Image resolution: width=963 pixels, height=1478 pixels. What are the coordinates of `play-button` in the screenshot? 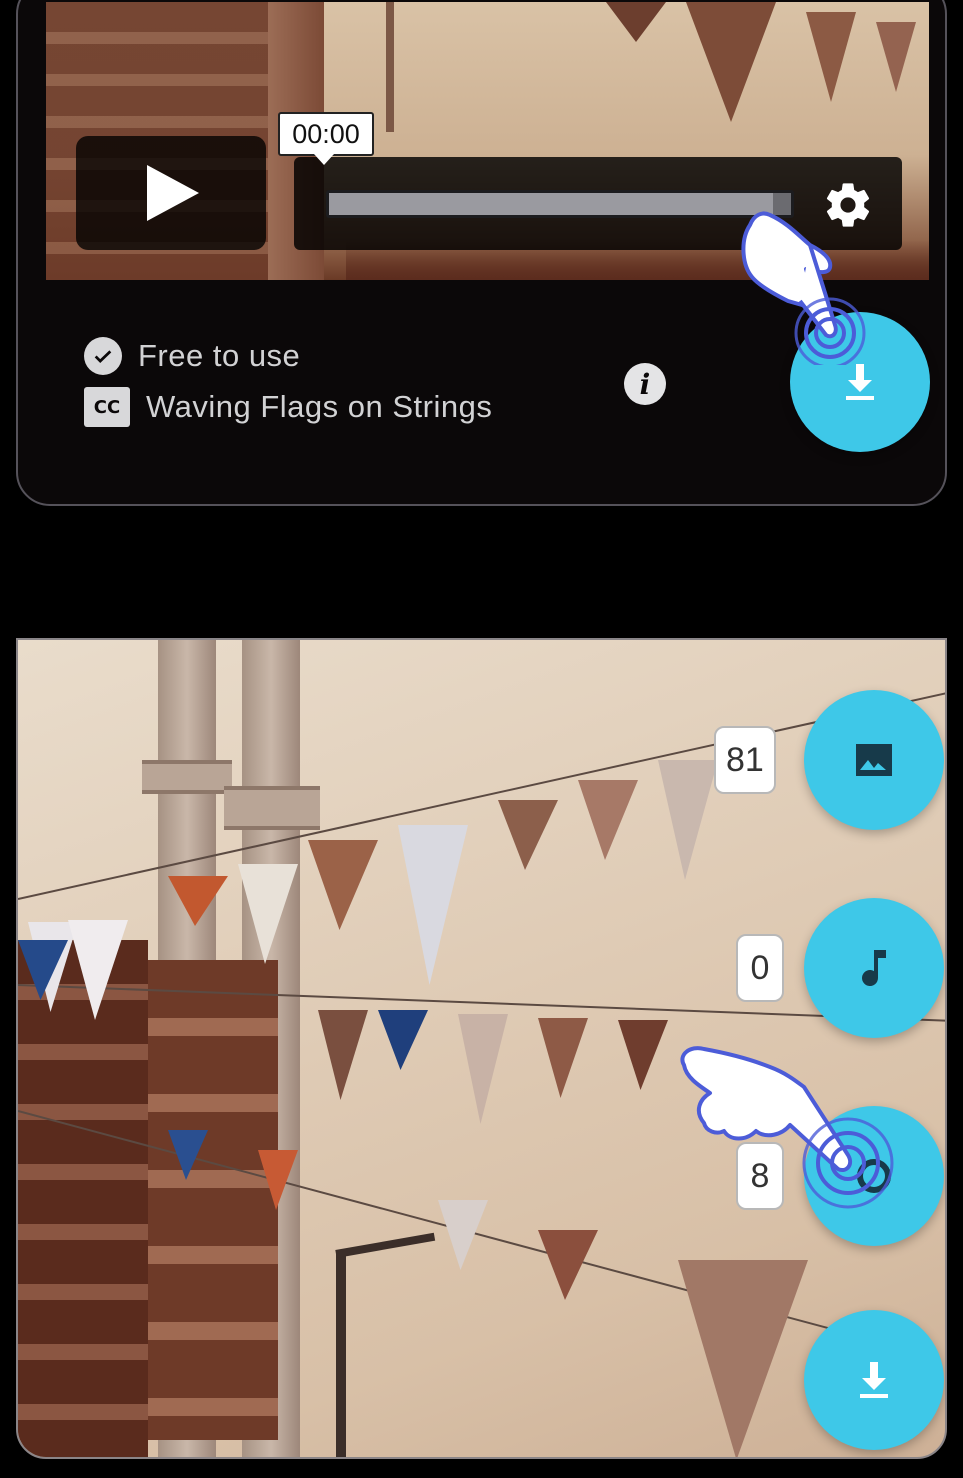 It's located at (171, 193).